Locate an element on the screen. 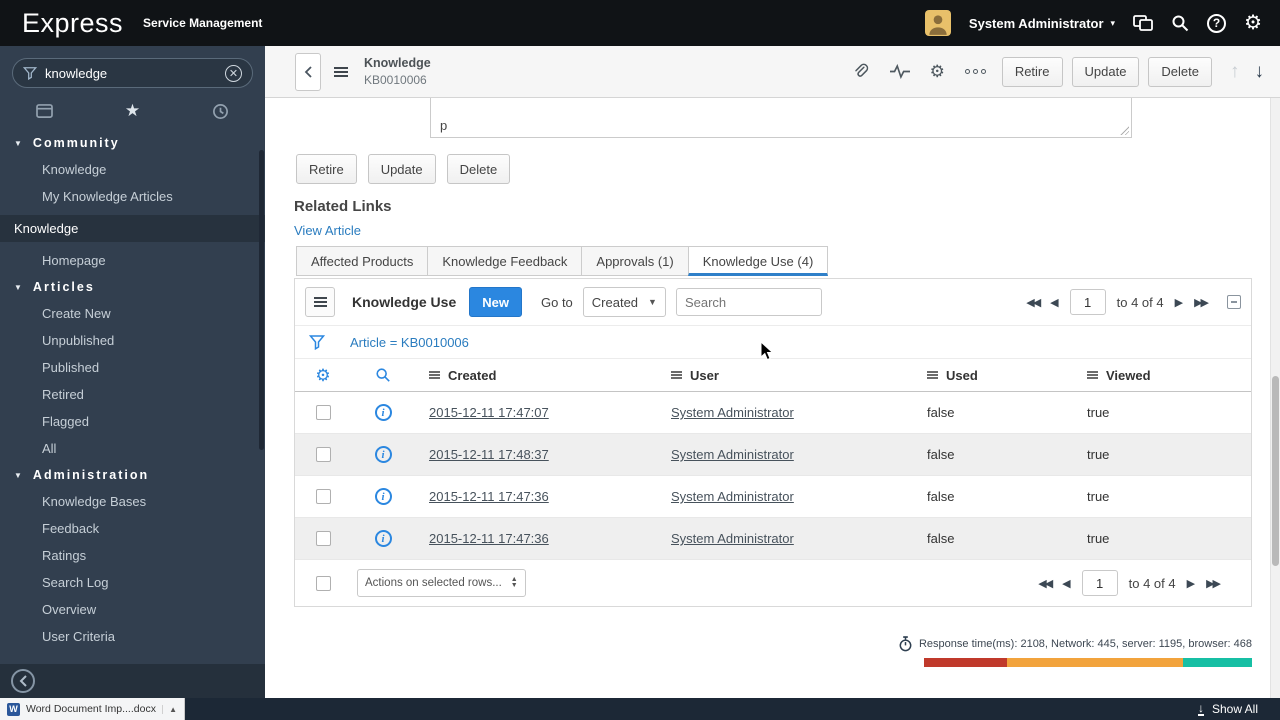 The width and height of the screenshot is (1280, 720). tab-knowledge-feedback: Knowledge Feedback is located at coordinates (504, 261).